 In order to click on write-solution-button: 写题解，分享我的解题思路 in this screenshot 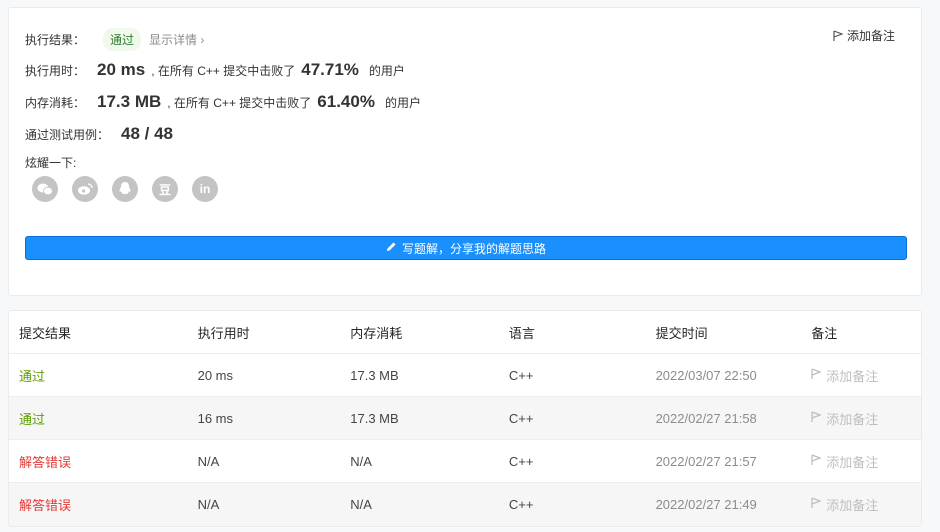, I will do `click(466, 248)`.